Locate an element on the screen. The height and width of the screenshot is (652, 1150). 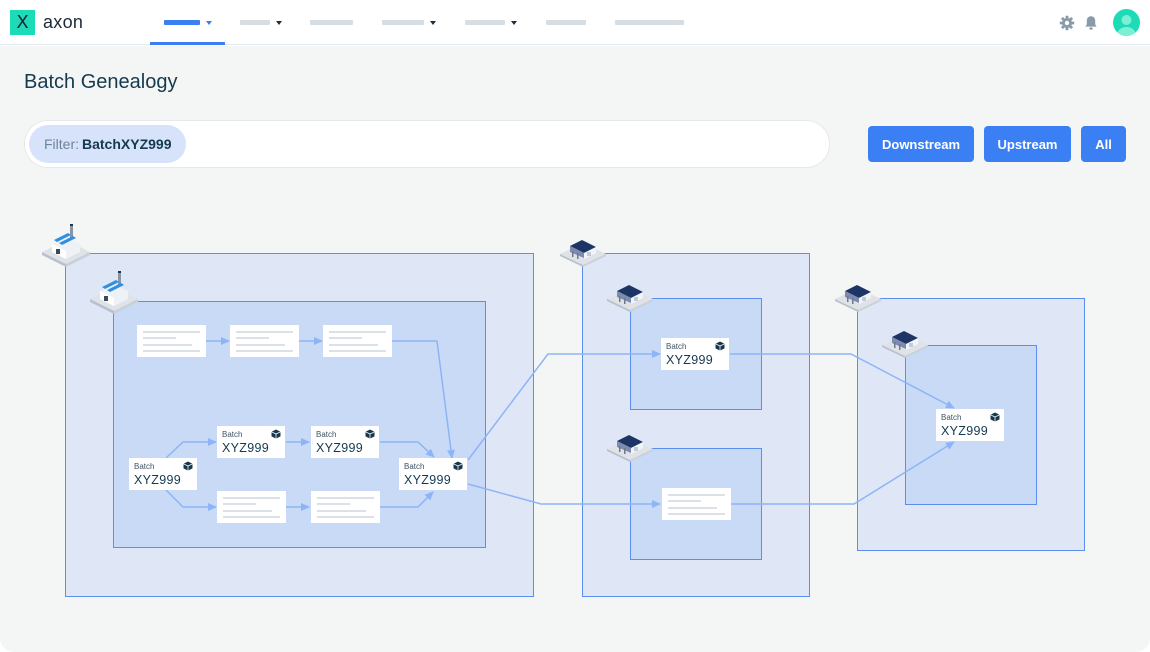
upstream-button: Upstream is located at coordinates (1027, 144).